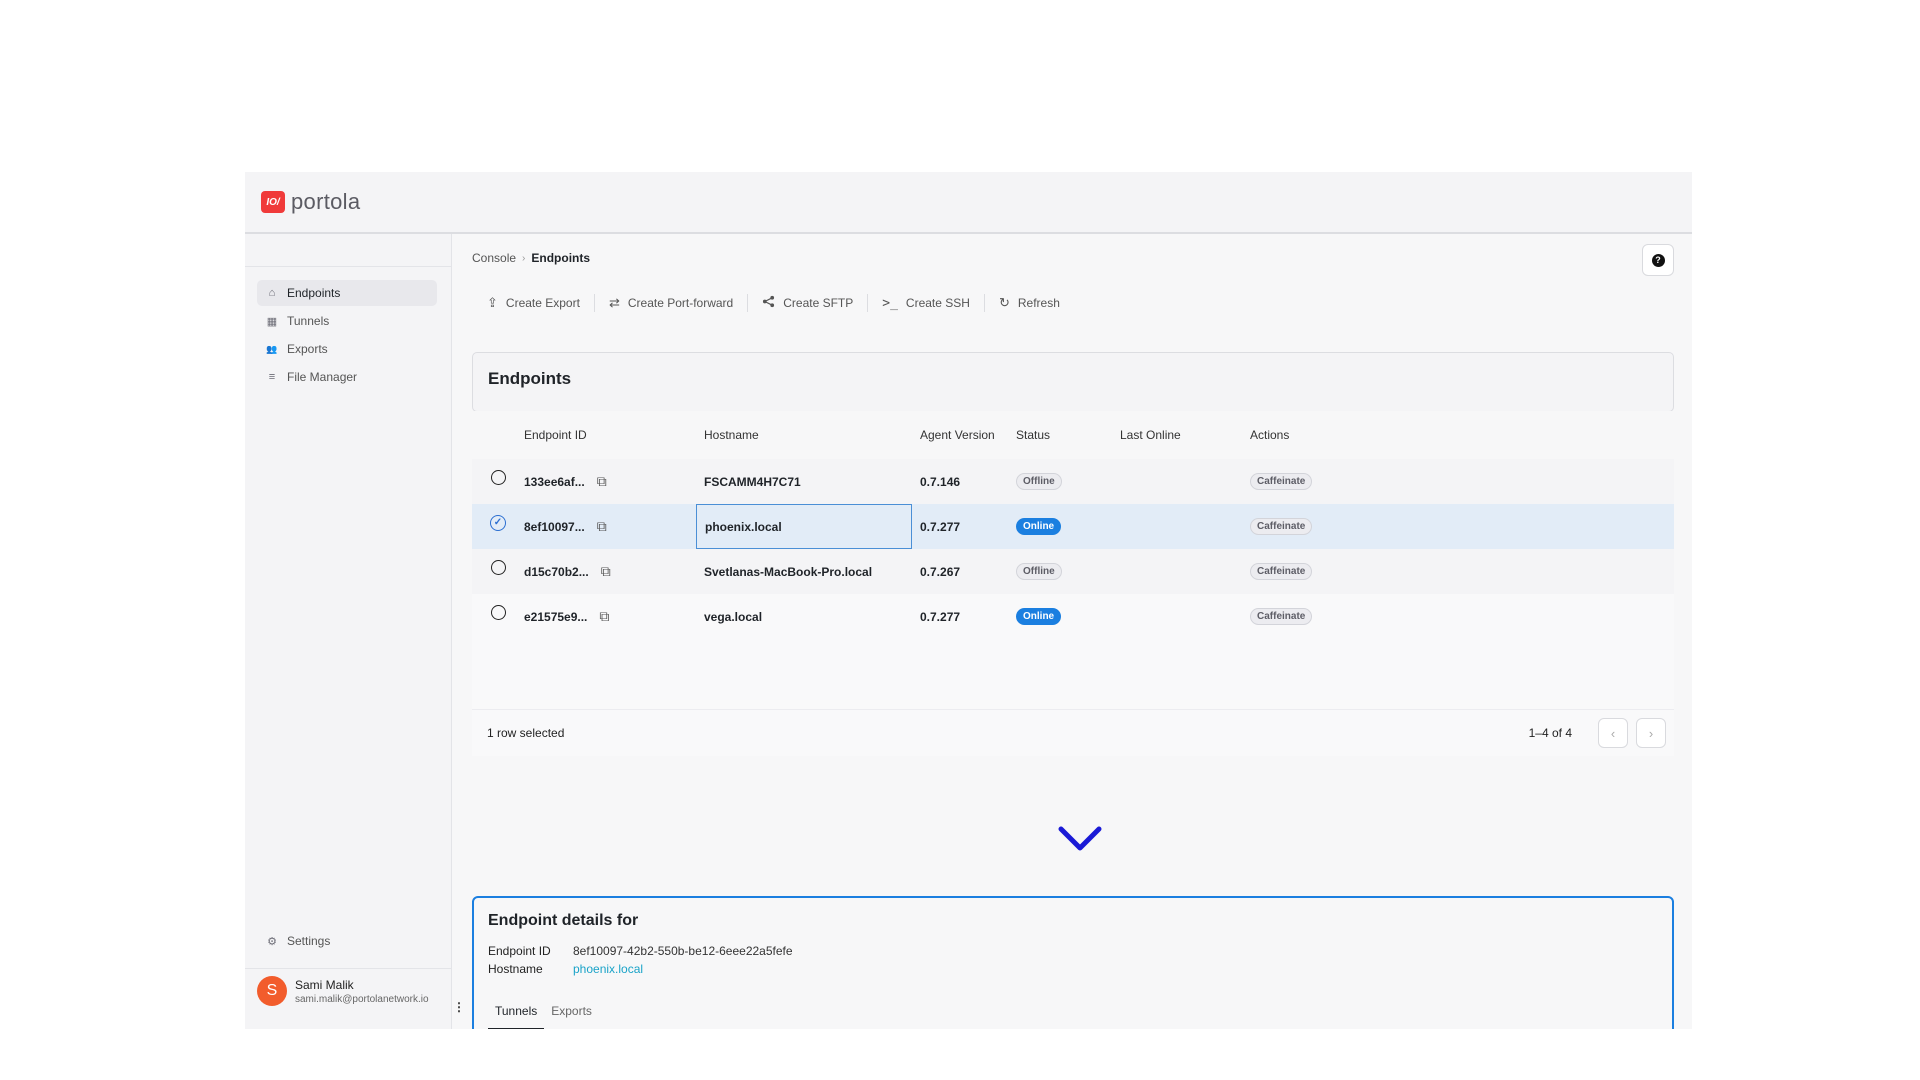 The height and width of the screenshot is (1080, 1920). I want to click on chevron-right-icon: ›, so click(1651, 733).